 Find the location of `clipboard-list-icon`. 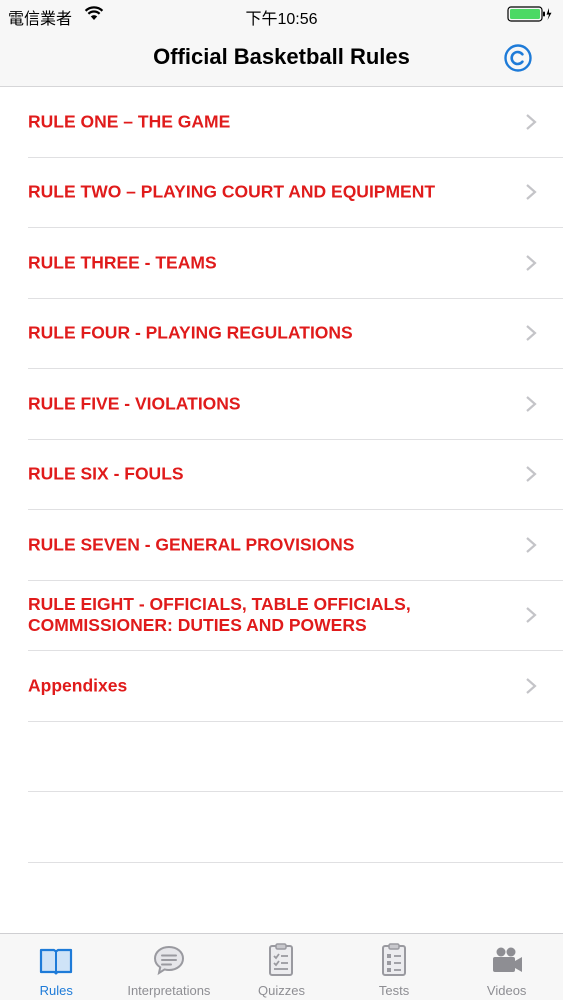

clipboard-list-icon is located at coordinates (394, 959).